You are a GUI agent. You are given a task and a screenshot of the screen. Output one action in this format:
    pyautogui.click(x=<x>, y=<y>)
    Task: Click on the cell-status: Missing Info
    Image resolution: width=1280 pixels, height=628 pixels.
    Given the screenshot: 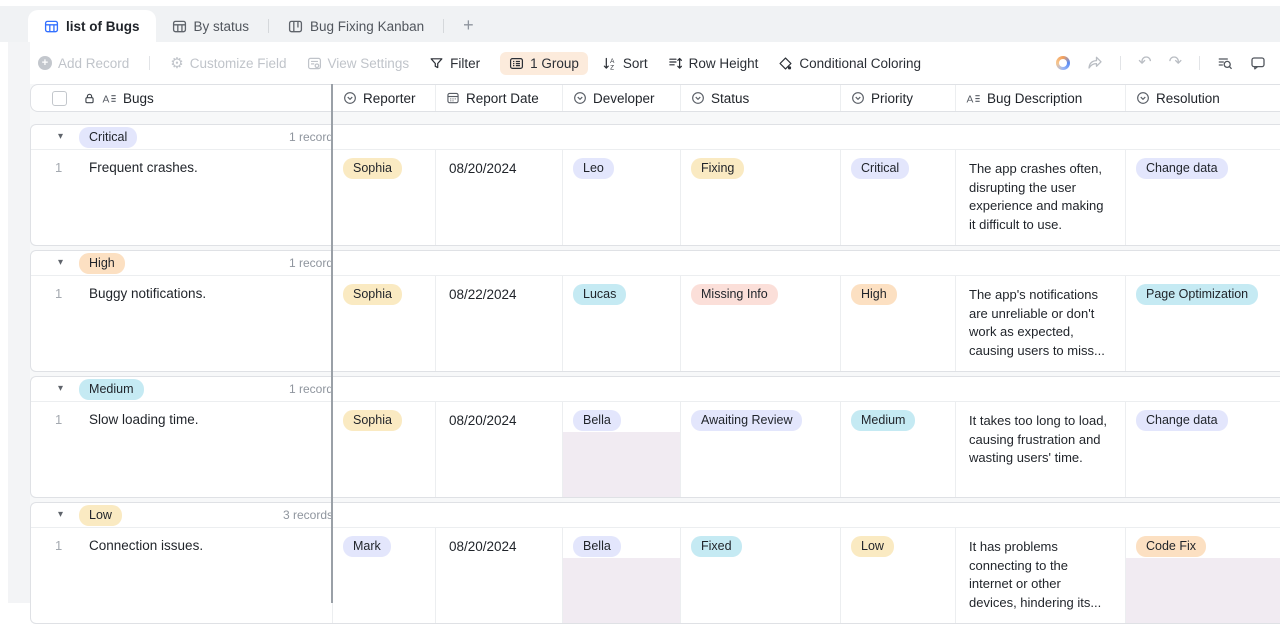 What is the action you would take?
    pyautogui.click(x=761, y=323)
    